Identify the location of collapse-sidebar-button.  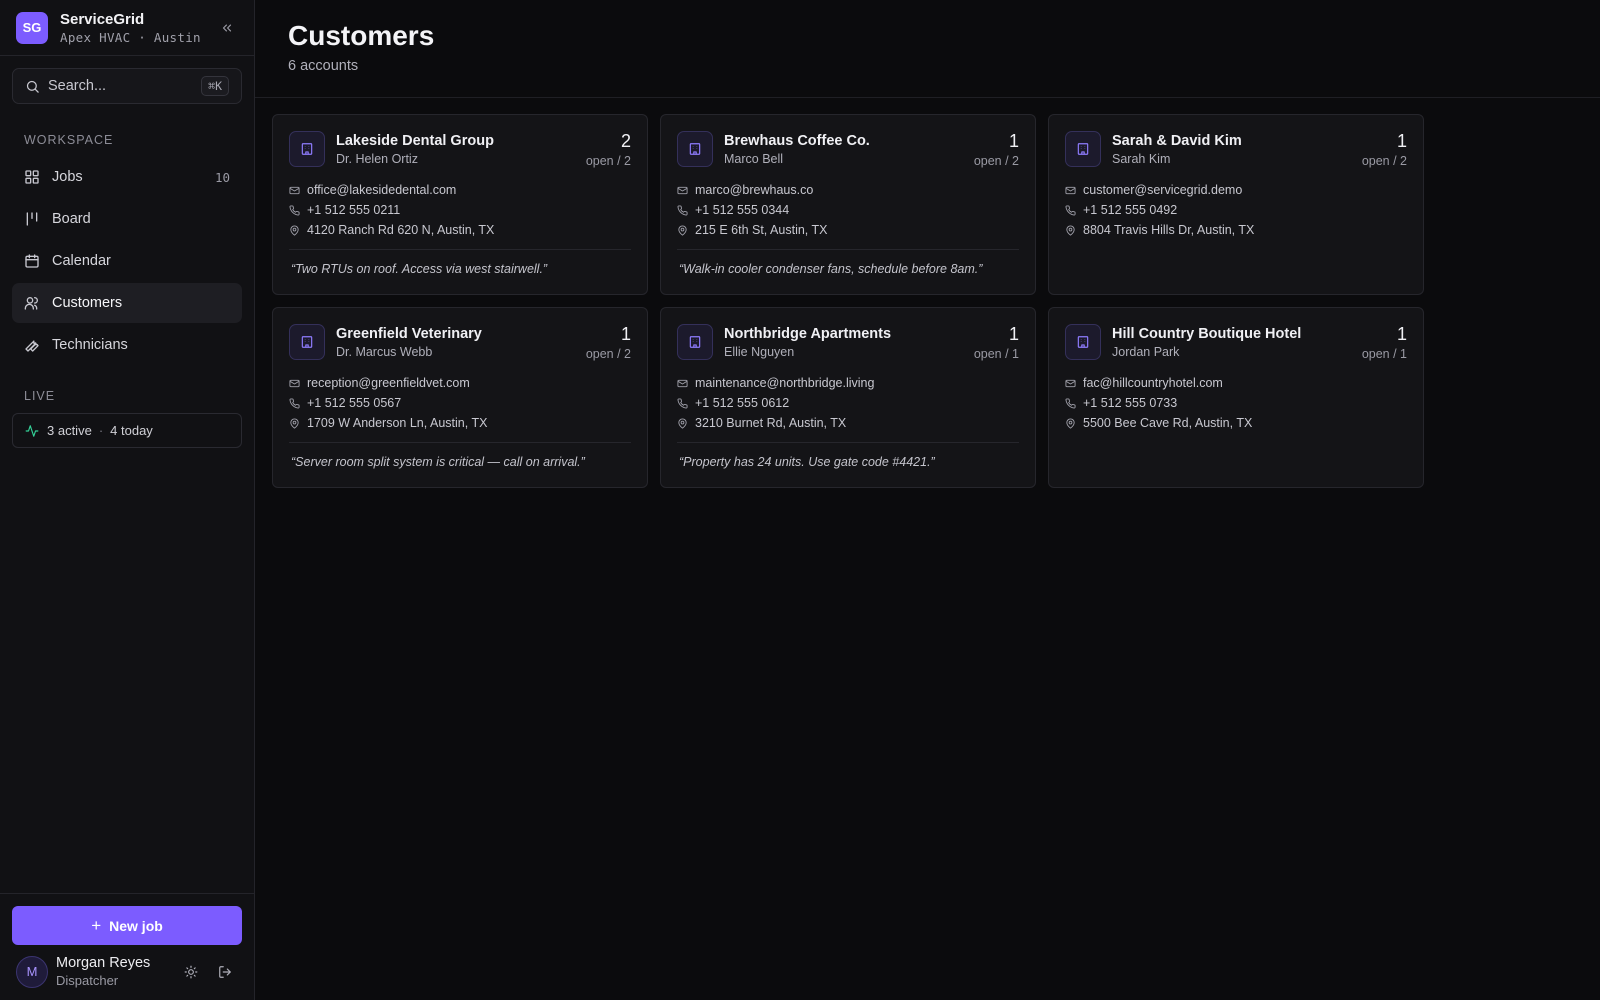
(227, 28).